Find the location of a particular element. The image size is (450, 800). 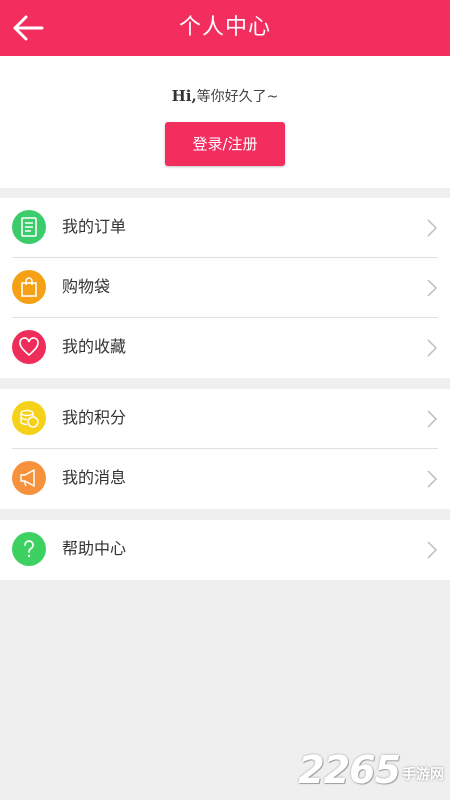

megaphone-icon is located at coordinates (29, 478).